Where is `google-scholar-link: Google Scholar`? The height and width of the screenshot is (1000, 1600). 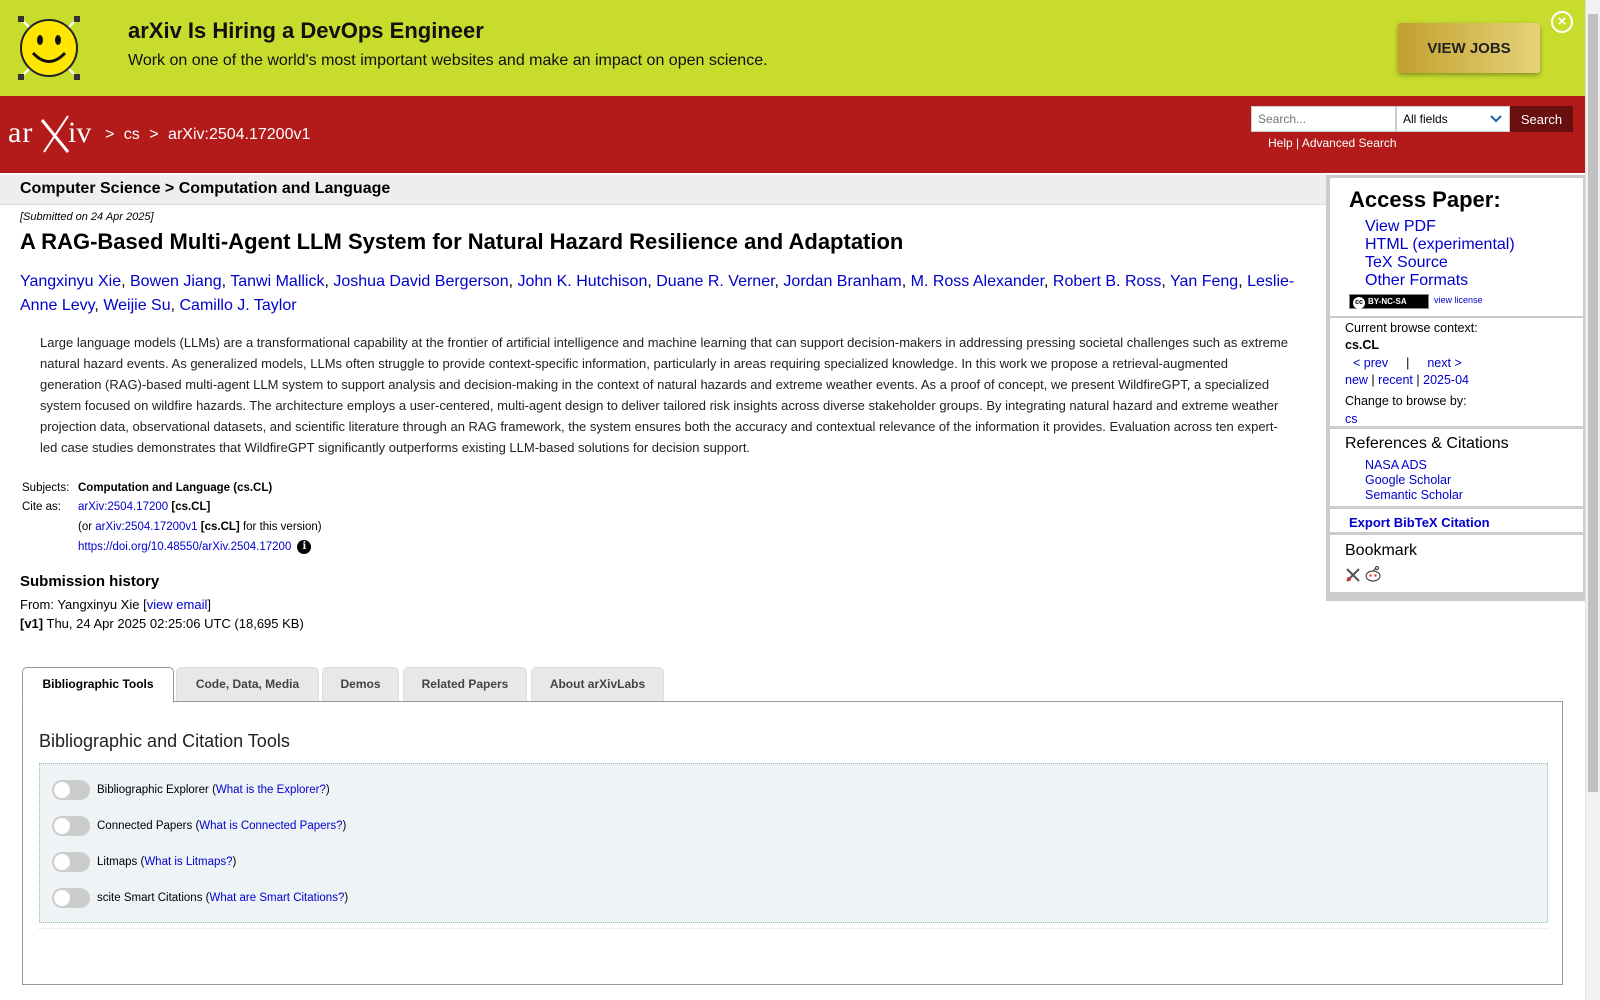 google-scholar-link: Google Scholar is located at coordinates (1414, 480).